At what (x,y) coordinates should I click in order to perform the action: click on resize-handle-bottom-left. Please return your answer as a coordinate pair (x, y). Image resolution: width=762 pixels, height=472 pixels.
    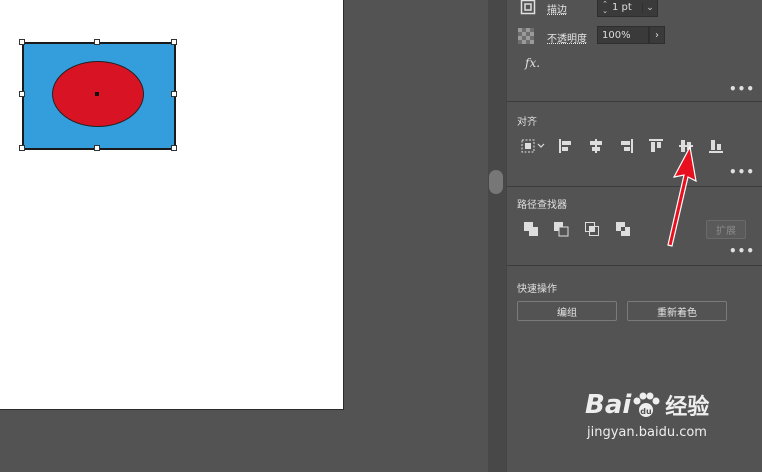
    Looking at the image, I should click on (22, 148).